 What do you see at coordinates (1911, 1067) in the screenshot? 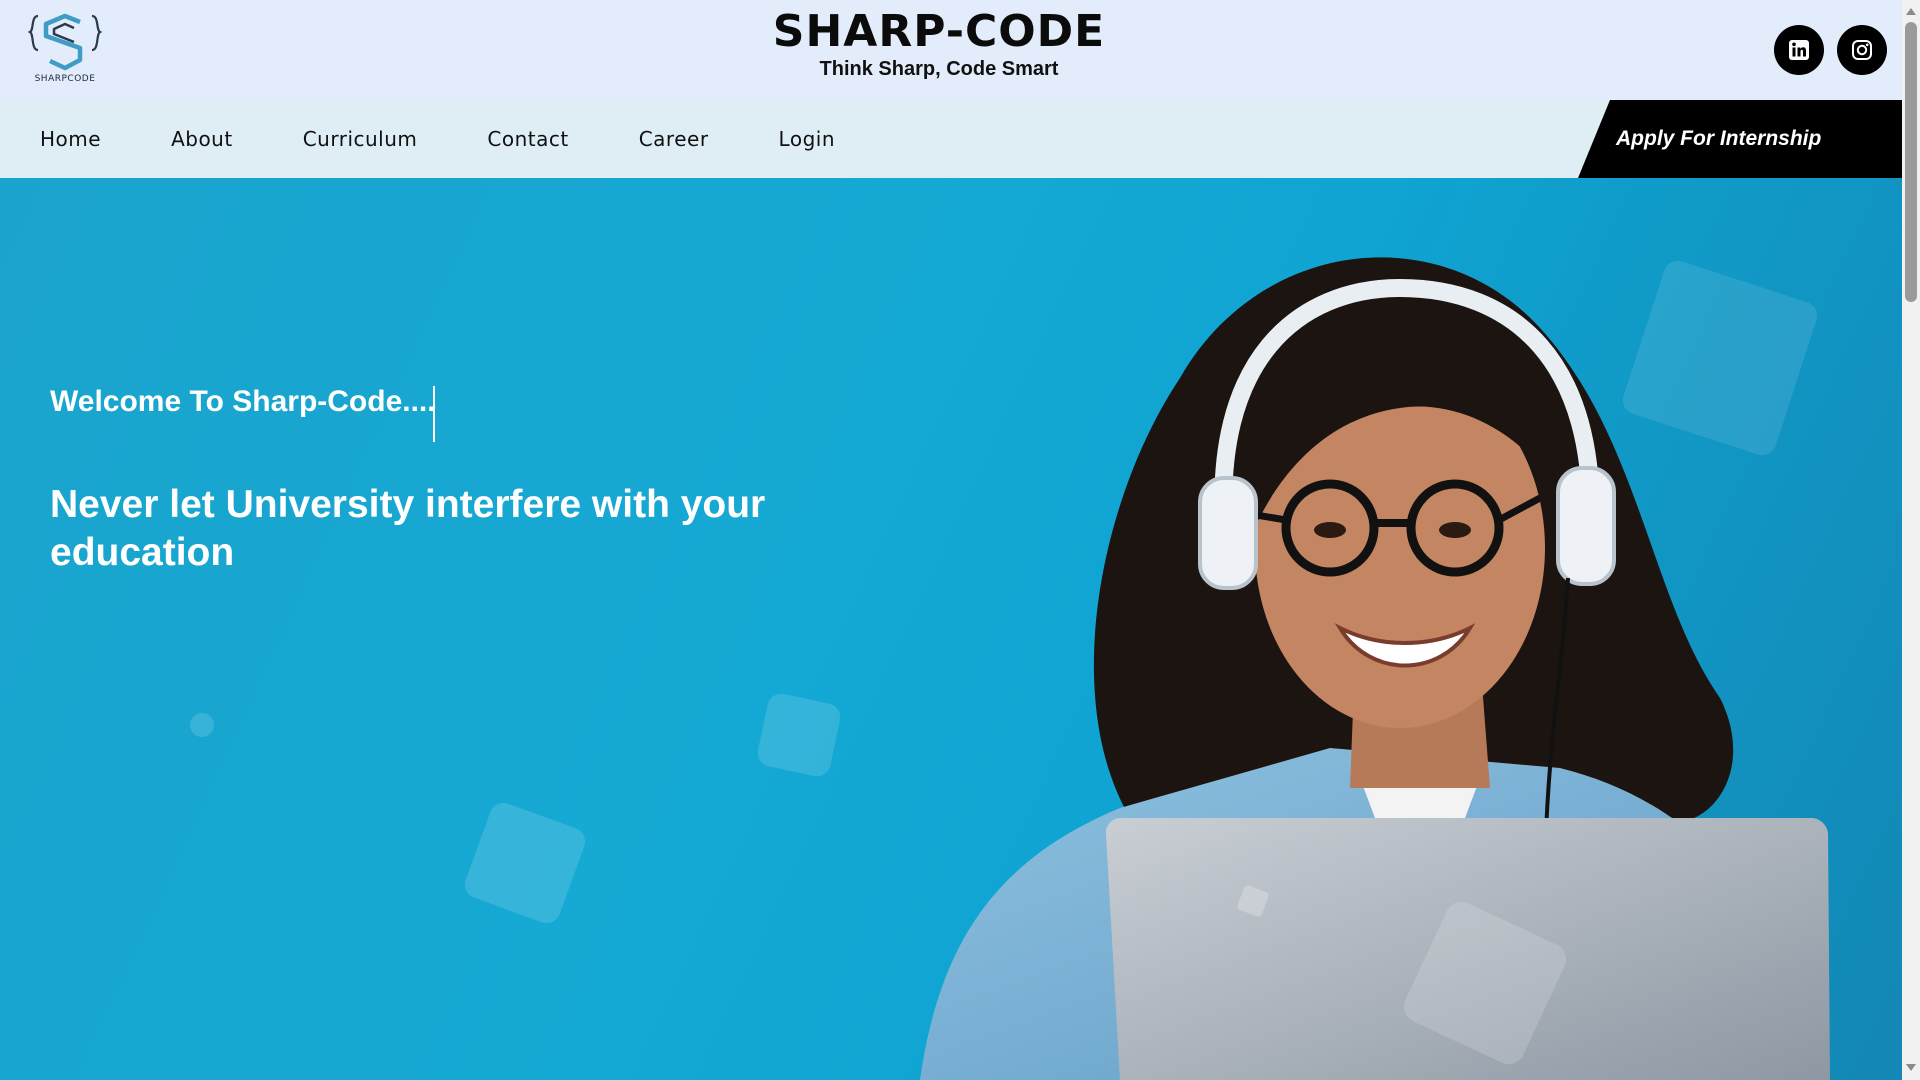
I see `scroll-down-arrow-icon` at bounding box center [1911, 1067].